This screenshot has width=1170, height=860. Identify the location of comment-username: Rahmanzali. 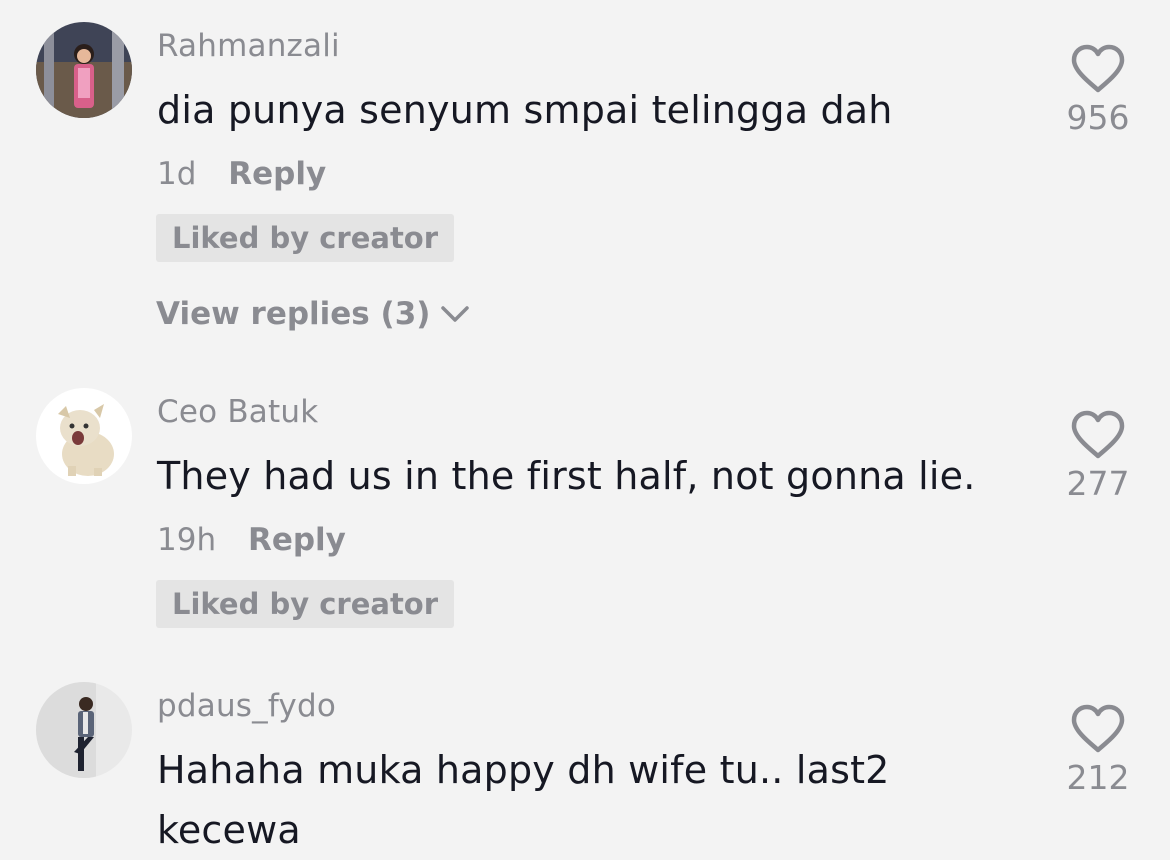
(248, 46).